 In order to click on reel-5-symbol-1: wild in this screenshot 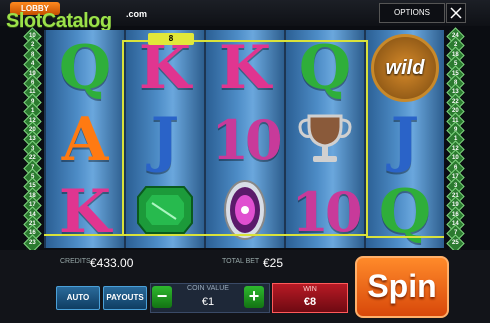, I will do `click(405, 68)`.